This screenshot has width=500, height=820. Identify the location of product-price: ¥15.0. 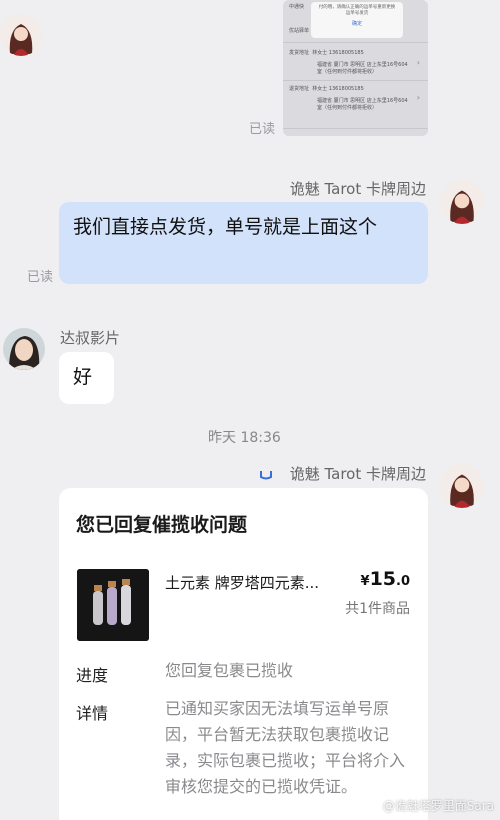
(385, 579).